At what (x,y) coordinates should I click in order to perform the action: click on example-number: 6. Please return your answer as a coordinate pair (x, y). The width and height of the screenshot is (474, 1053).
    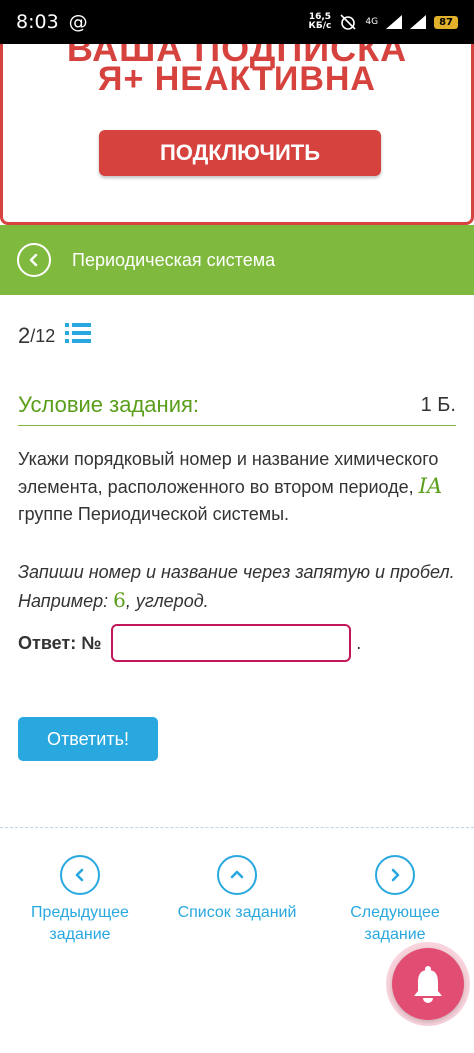
    Looking at the image, I should click on (119, 600).